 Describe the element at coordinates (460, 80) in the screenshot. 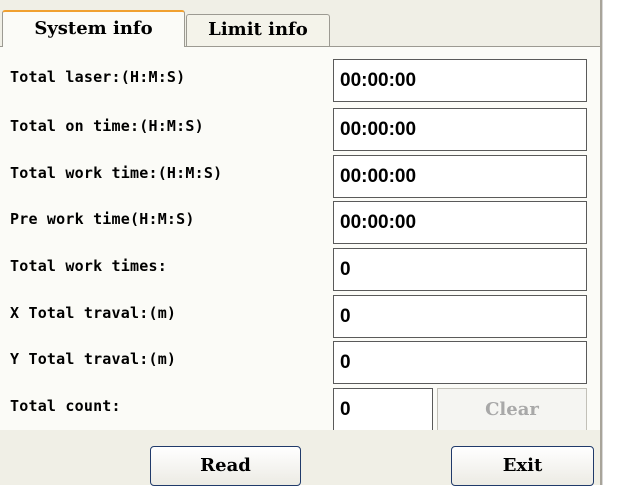

I see `total-laser-field: 00:00:00` at that location.